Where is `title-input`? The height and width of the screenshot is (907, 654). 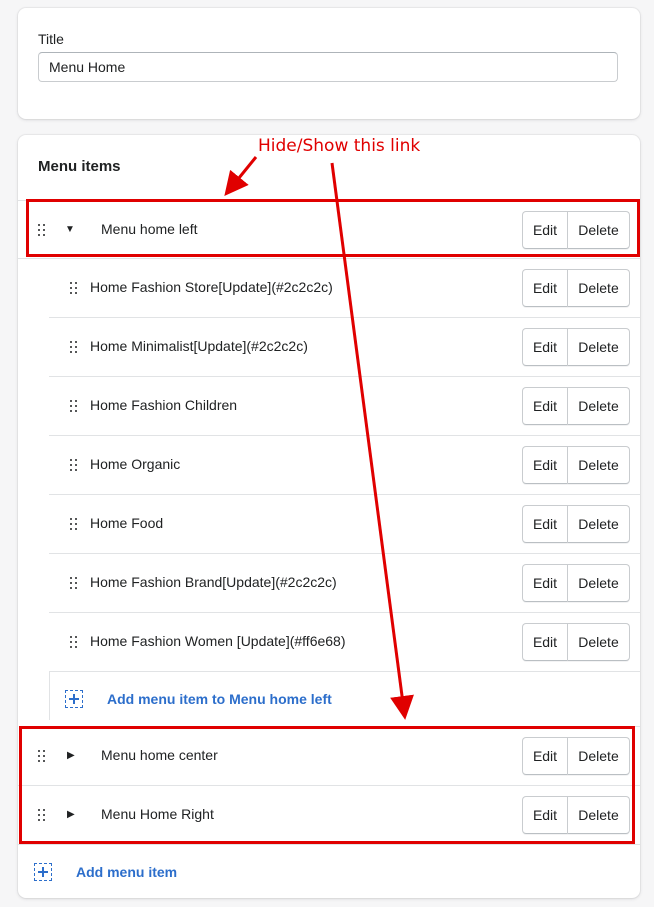 title-input is located at coordinates (328, 67).